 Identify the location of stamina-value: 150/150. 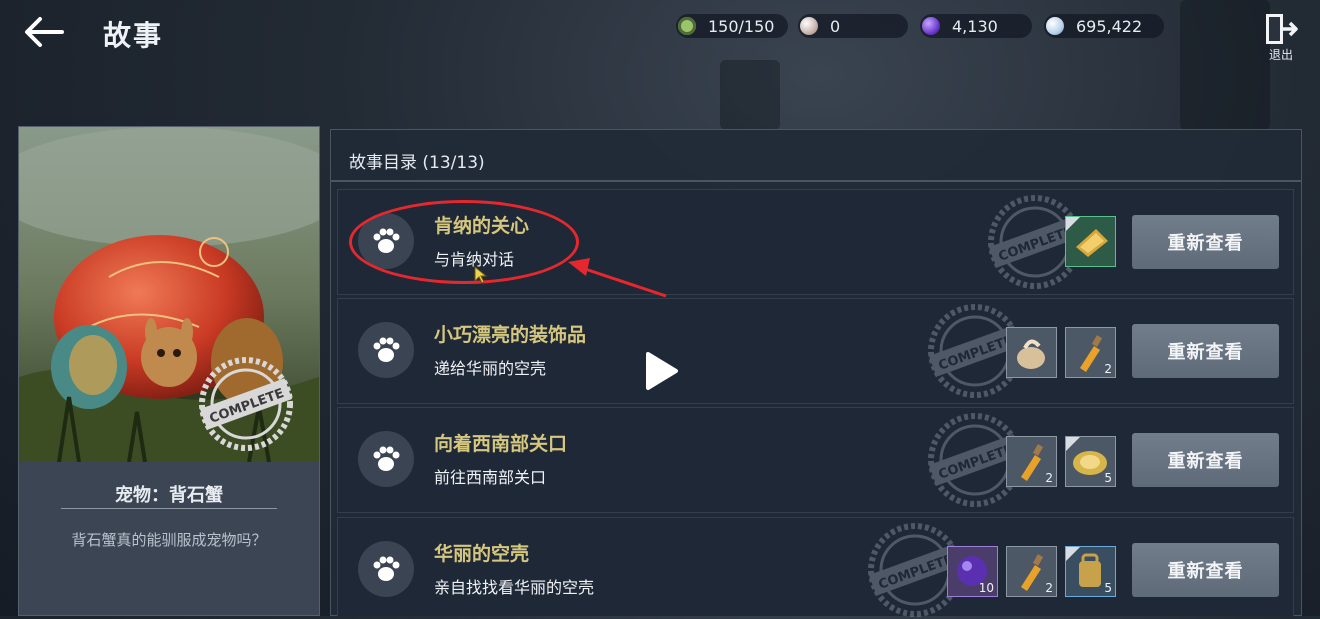
(741, 26).